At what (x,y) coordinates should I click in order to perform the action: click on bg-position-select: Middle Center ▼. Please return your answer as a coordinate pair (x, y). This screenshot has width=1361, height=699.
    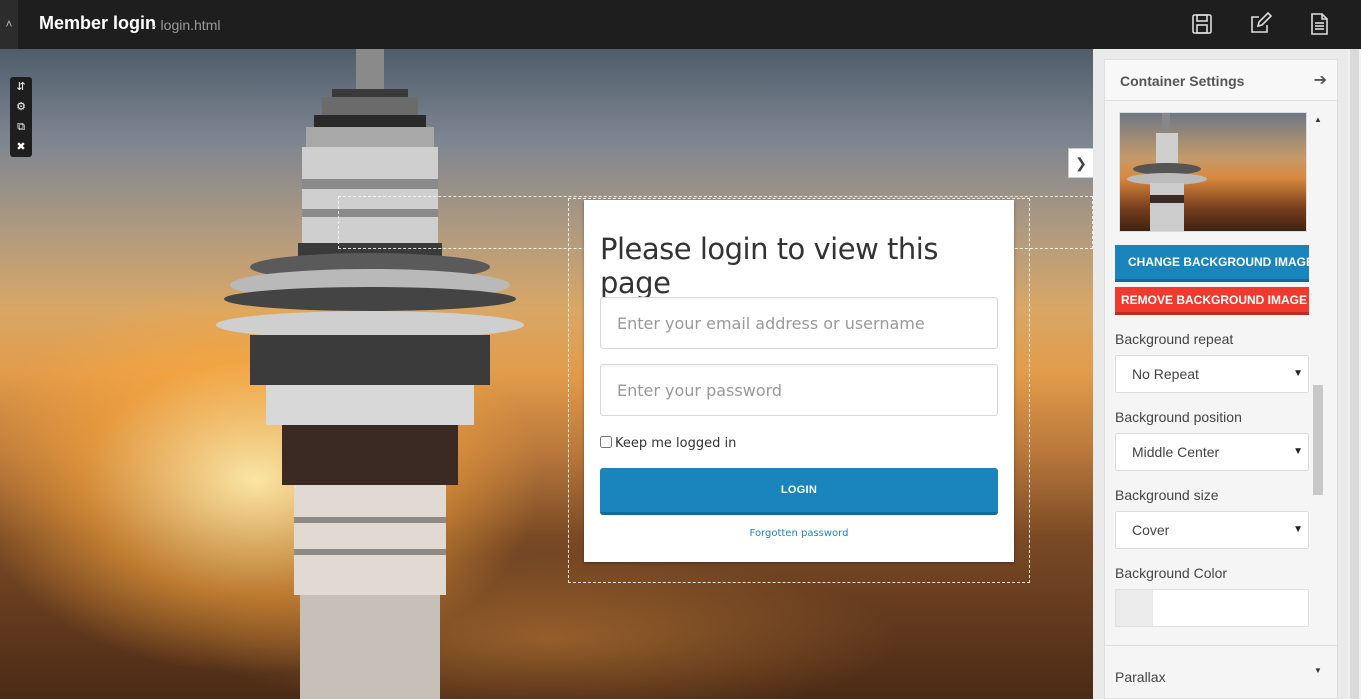
    Looking at the image, I should click on (1212, 452).